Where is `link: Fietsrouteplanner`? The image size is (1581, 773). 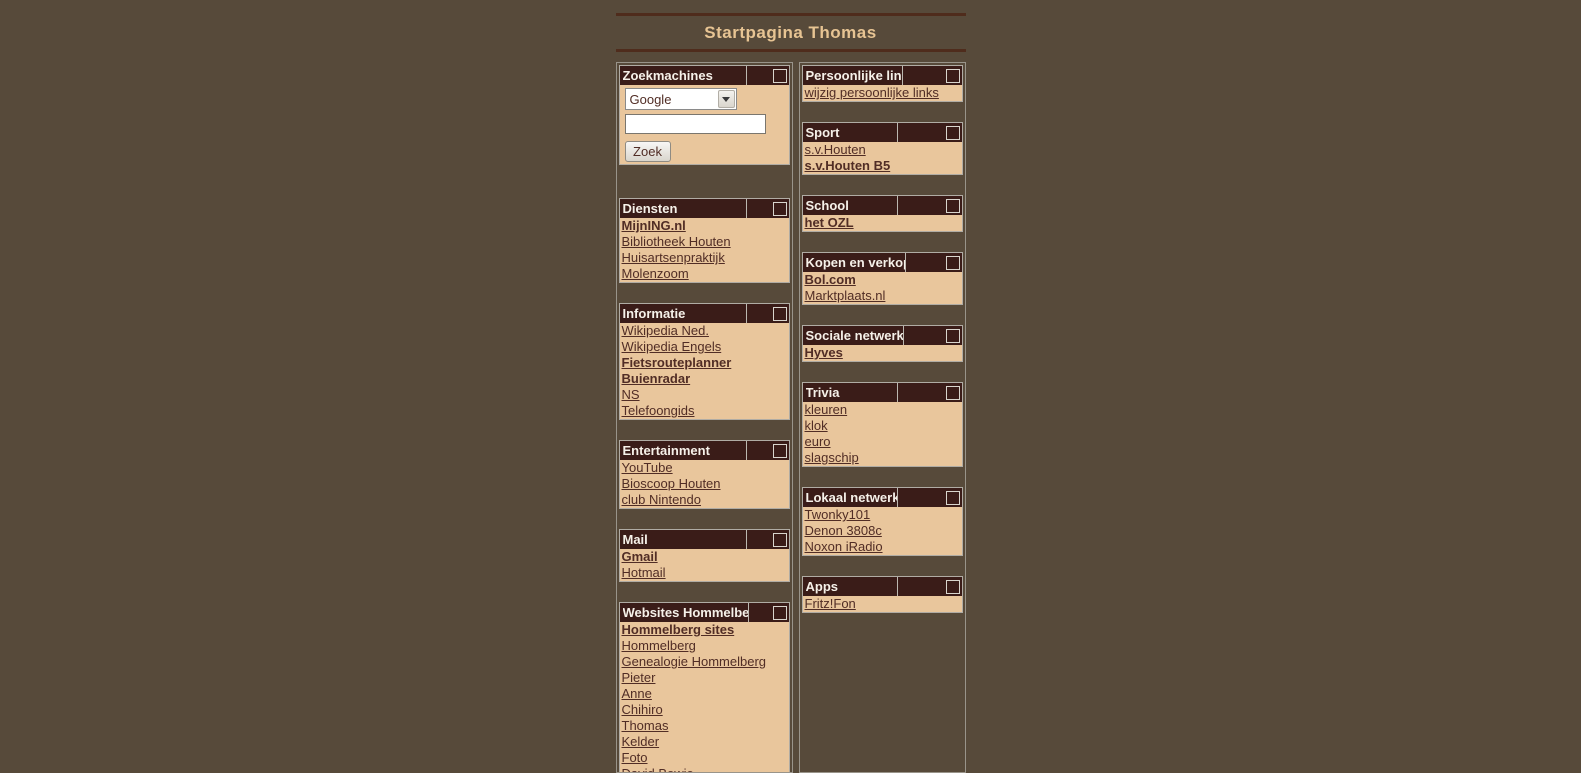
link: Fietsrouteplanner is located at coordinates (677, 363).